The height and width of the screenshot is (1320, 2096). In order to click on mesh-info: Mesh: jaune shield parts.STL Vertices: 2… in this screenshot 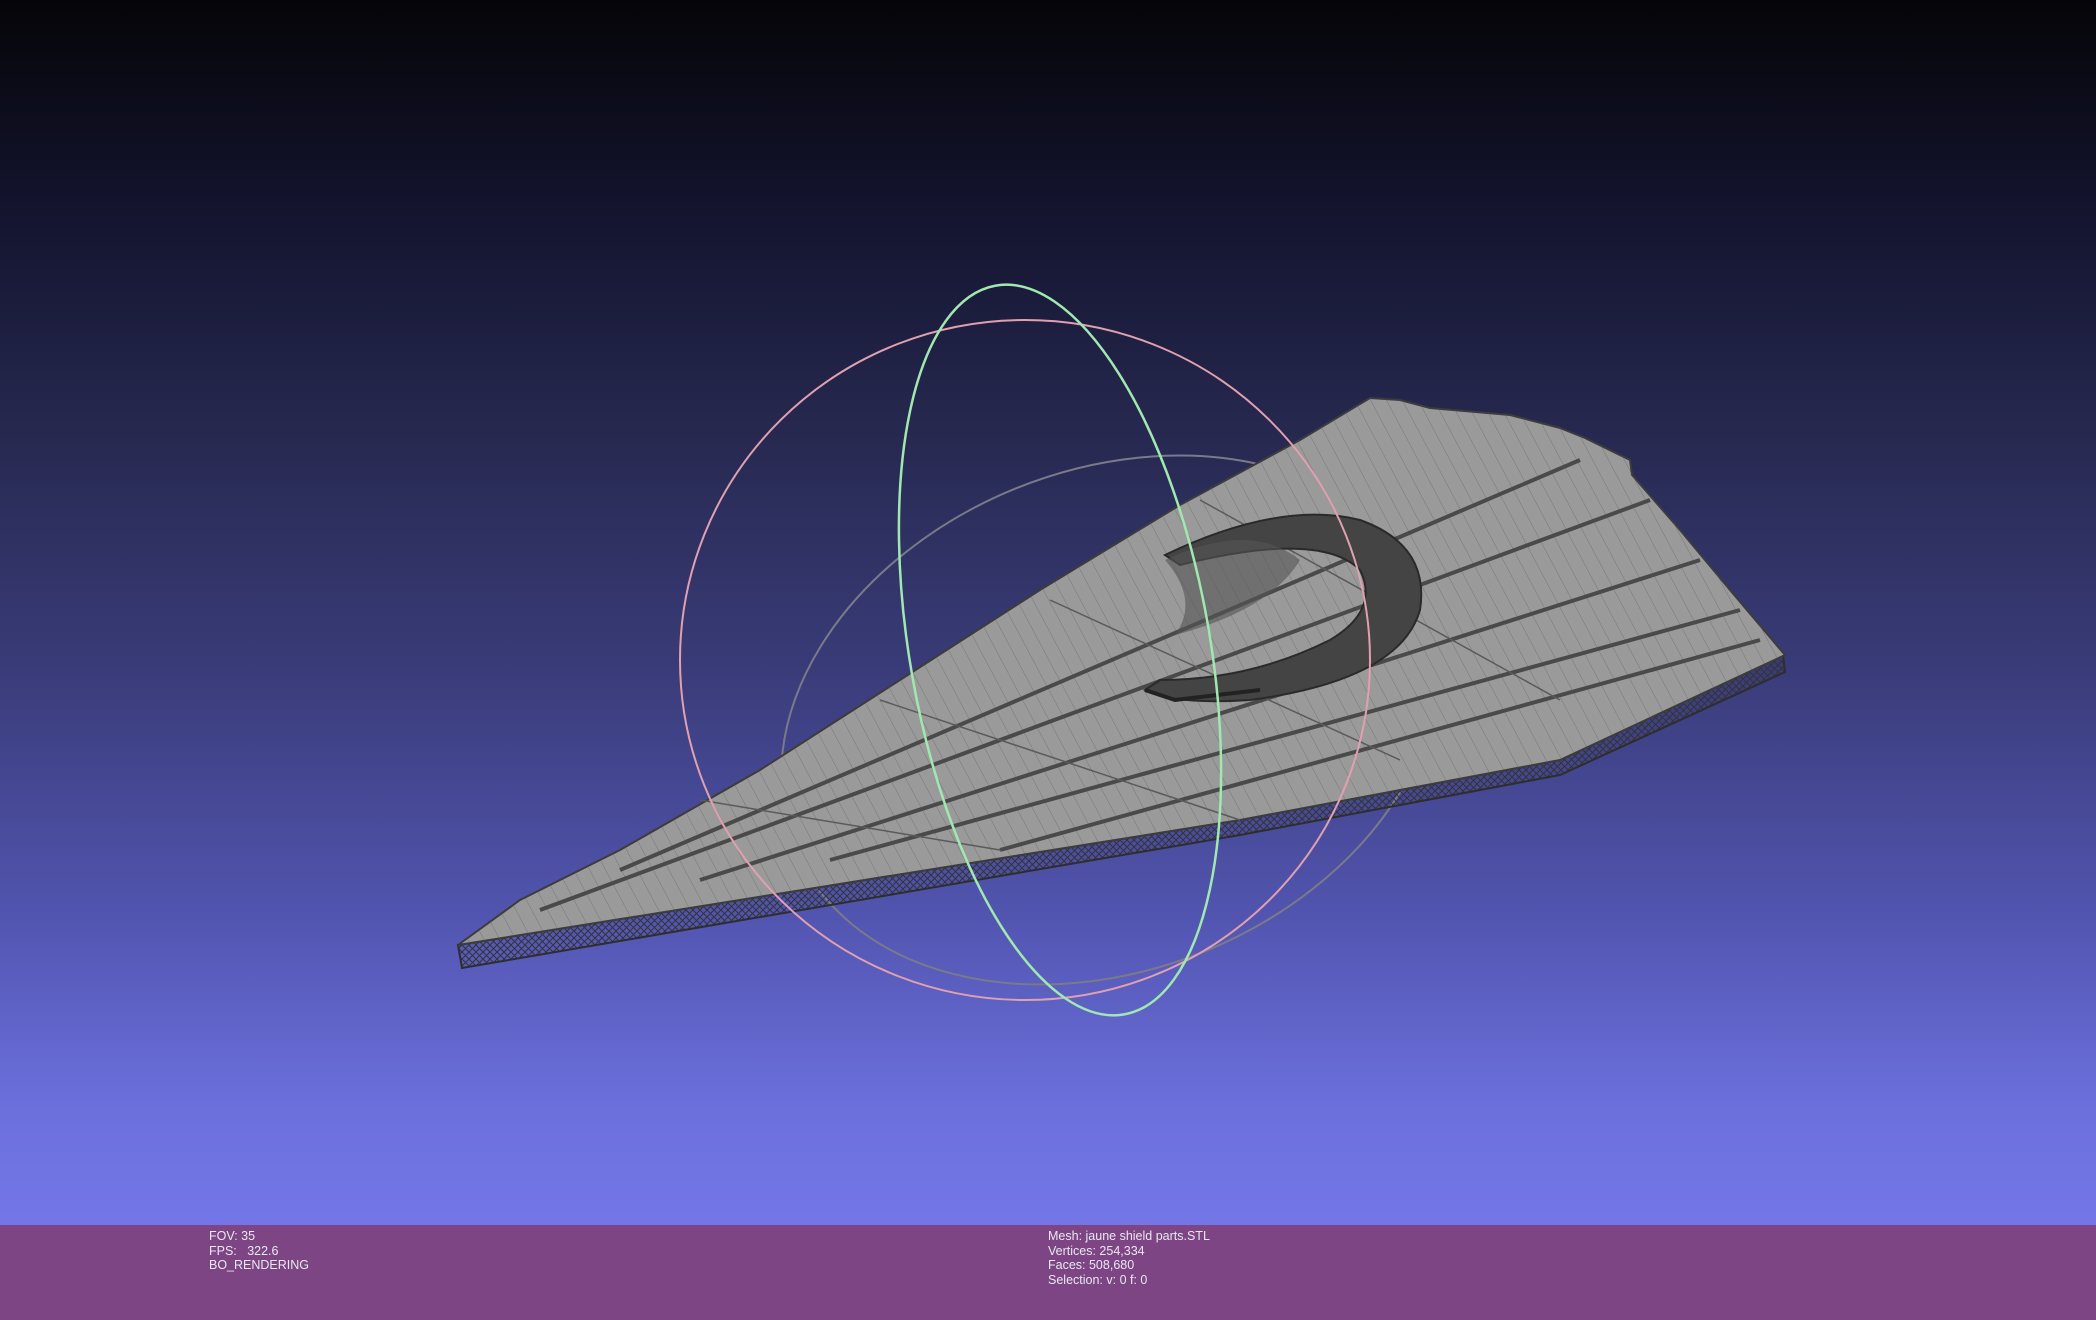, I will do `click(1129, 1258)`.